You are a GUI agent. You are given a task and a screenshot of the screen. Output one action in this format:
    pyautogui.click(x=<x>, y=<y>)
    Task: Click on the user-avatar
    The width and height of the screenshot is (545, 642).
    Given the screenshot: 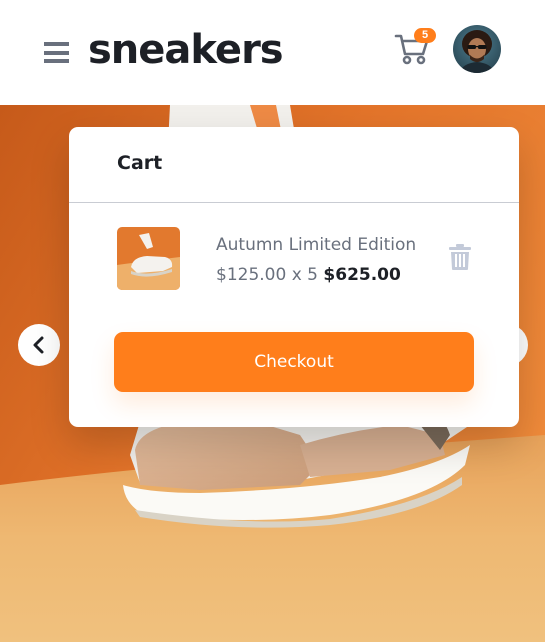 What is the action you would take?
    pyautogui.click(x=477, y=49)
    